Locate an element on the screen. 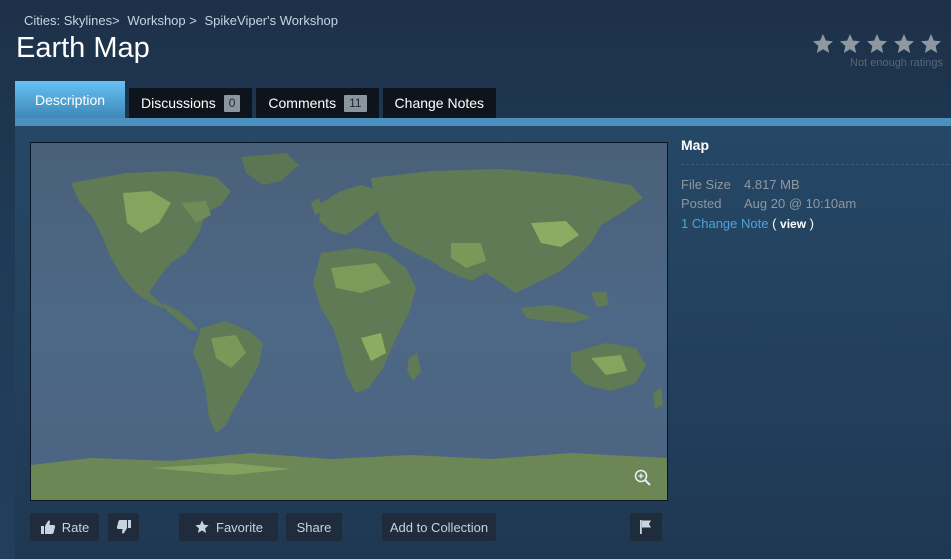 The width and height of the screenshot is (951, 559). tab-bar-underline is located at coordinates (483, 122).